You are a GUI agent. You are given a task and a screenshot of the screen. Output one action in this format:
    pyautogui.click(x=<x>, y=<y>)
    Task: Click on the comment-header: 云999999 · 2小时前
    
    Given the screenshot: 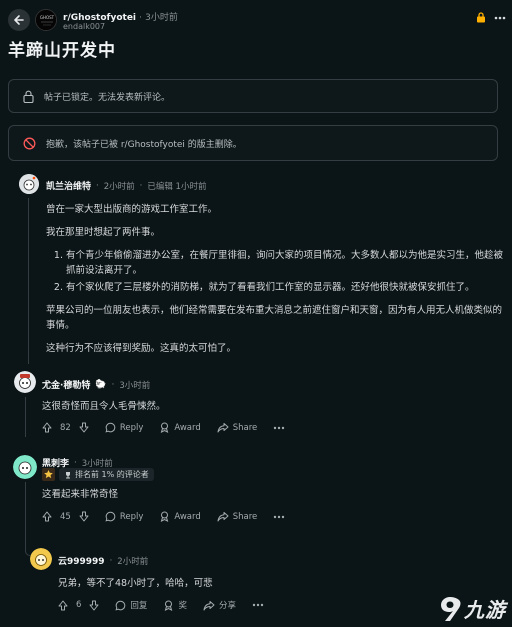 What is the action you would take?
    pyautogui.click(x=103, y=561)
    